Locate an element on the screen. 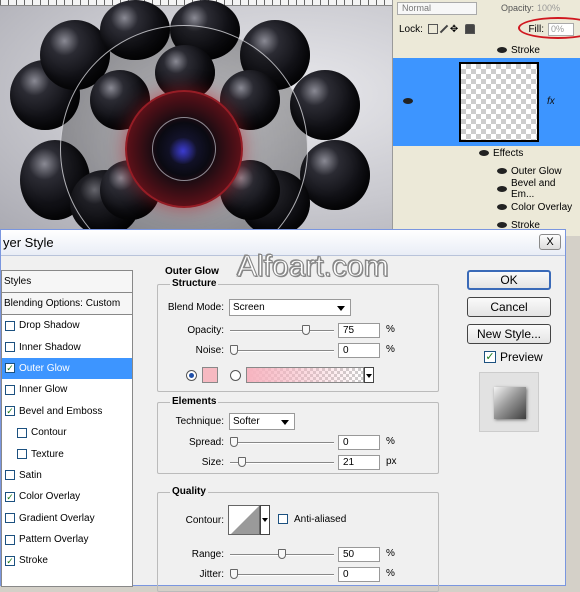 Image resolution: width=580 pixels, height=592 pixels. opacity-input: 75 is located at coordinates (359, 330).